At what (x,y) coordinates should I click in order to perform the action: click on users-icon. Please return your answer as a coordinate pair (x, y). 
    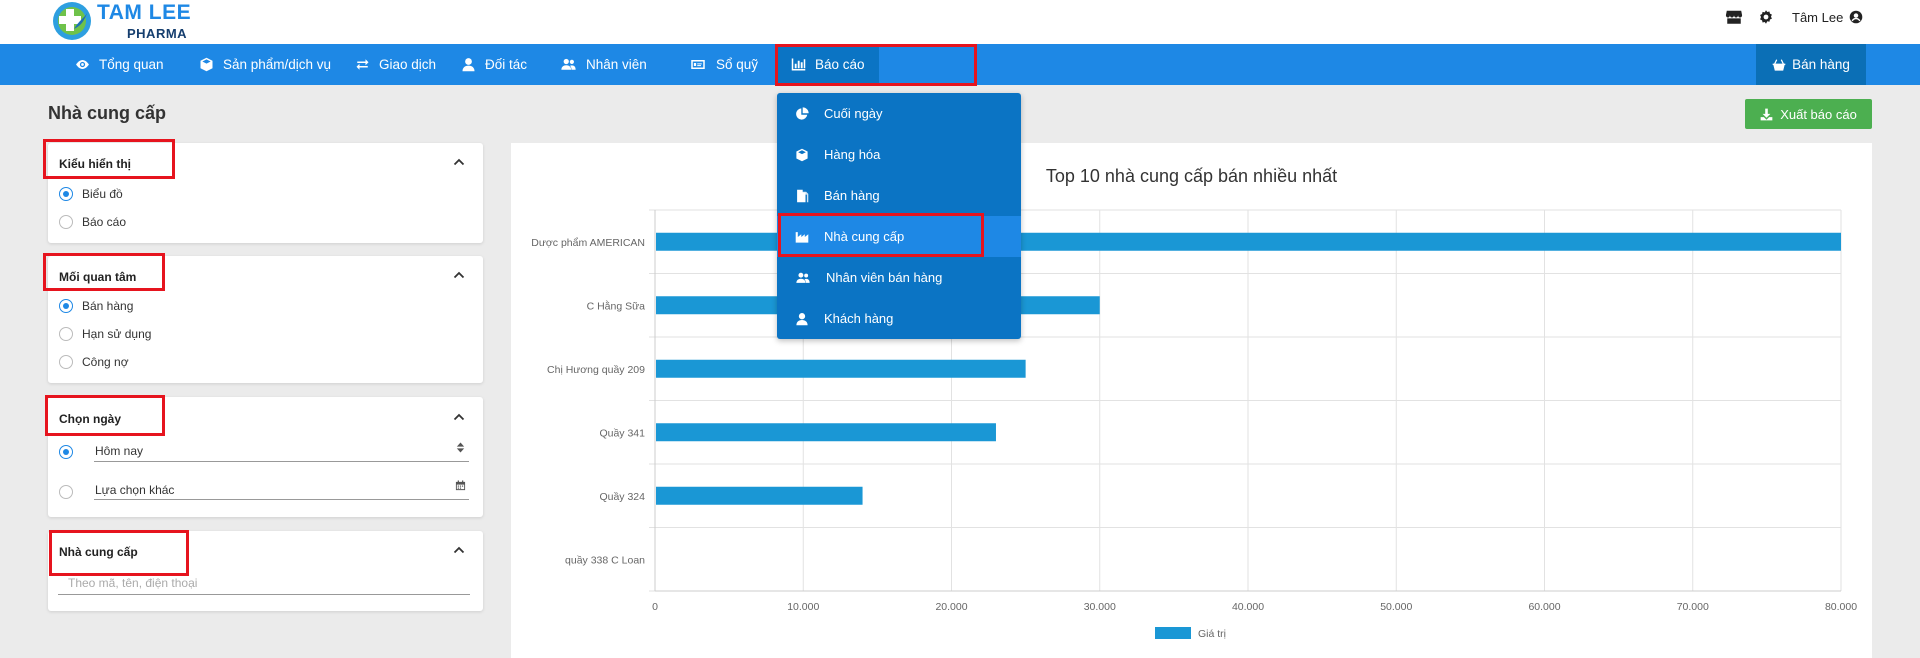
    Looking at the image, I should click on (568, 64).